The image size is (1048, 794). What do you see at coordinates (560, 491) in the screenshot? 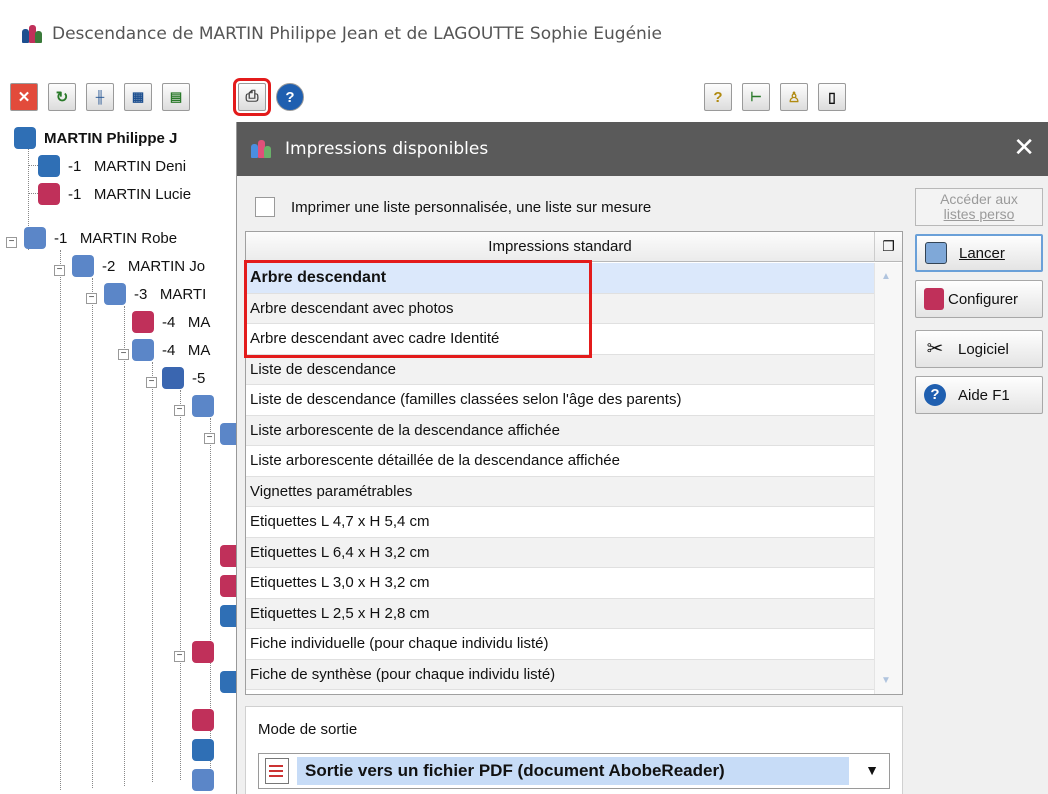
I see `list-item: Vignettes paramétrables` at bounding box center [560, 491].